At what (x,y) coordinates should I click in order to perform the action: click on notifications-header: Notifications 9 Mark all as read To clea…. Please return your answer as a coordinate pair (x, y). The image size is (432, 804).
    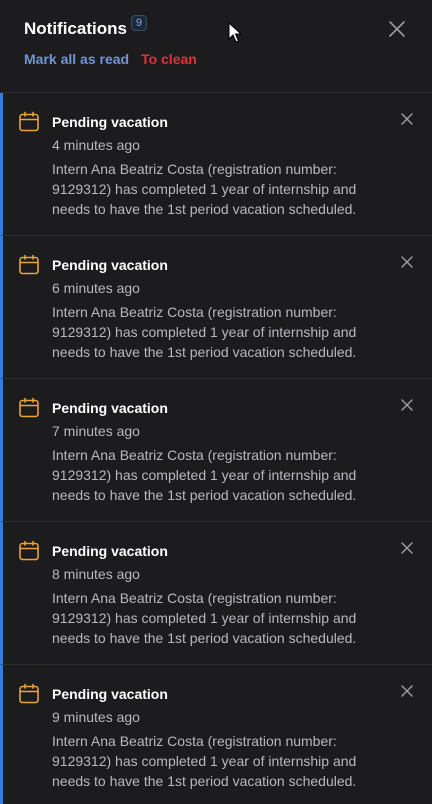
    Looking at the image, I should click on (216, 46).